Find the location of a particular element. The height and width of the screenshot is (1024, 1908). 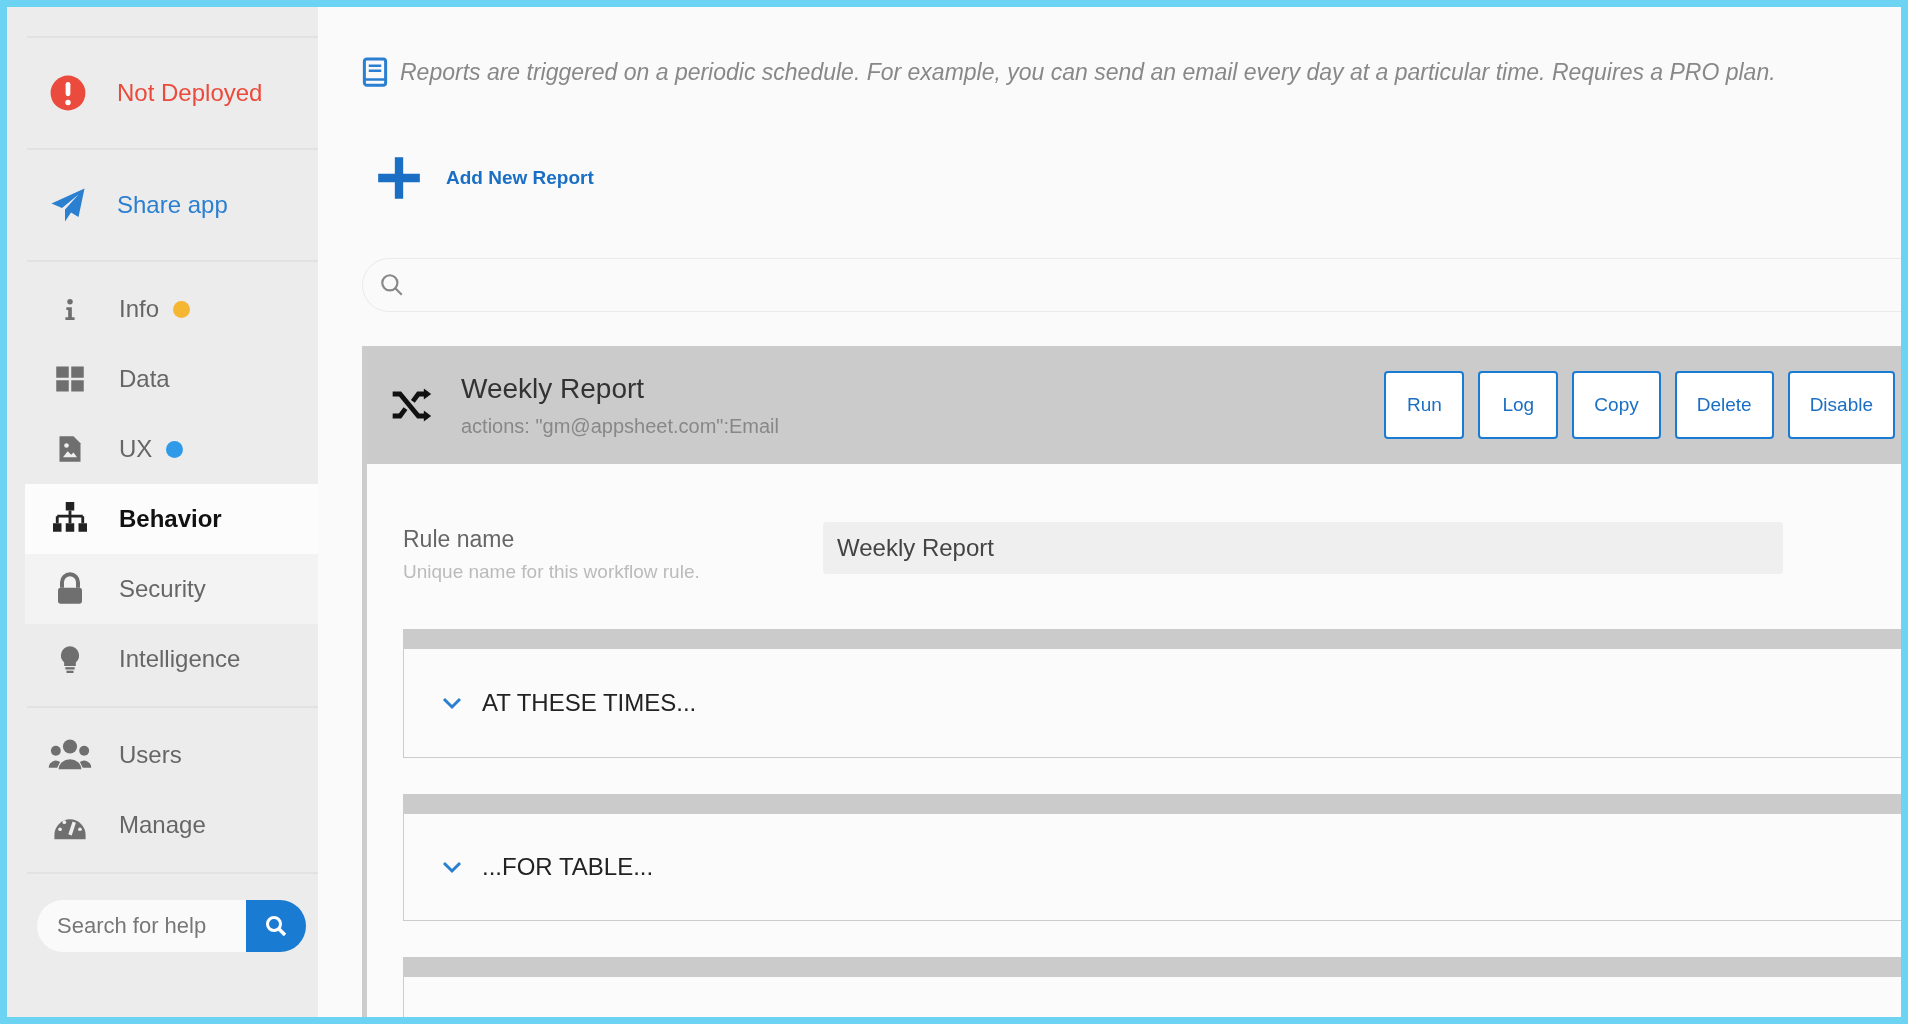

deploy-status: Not Deployed is located at coordinates (190, 93).